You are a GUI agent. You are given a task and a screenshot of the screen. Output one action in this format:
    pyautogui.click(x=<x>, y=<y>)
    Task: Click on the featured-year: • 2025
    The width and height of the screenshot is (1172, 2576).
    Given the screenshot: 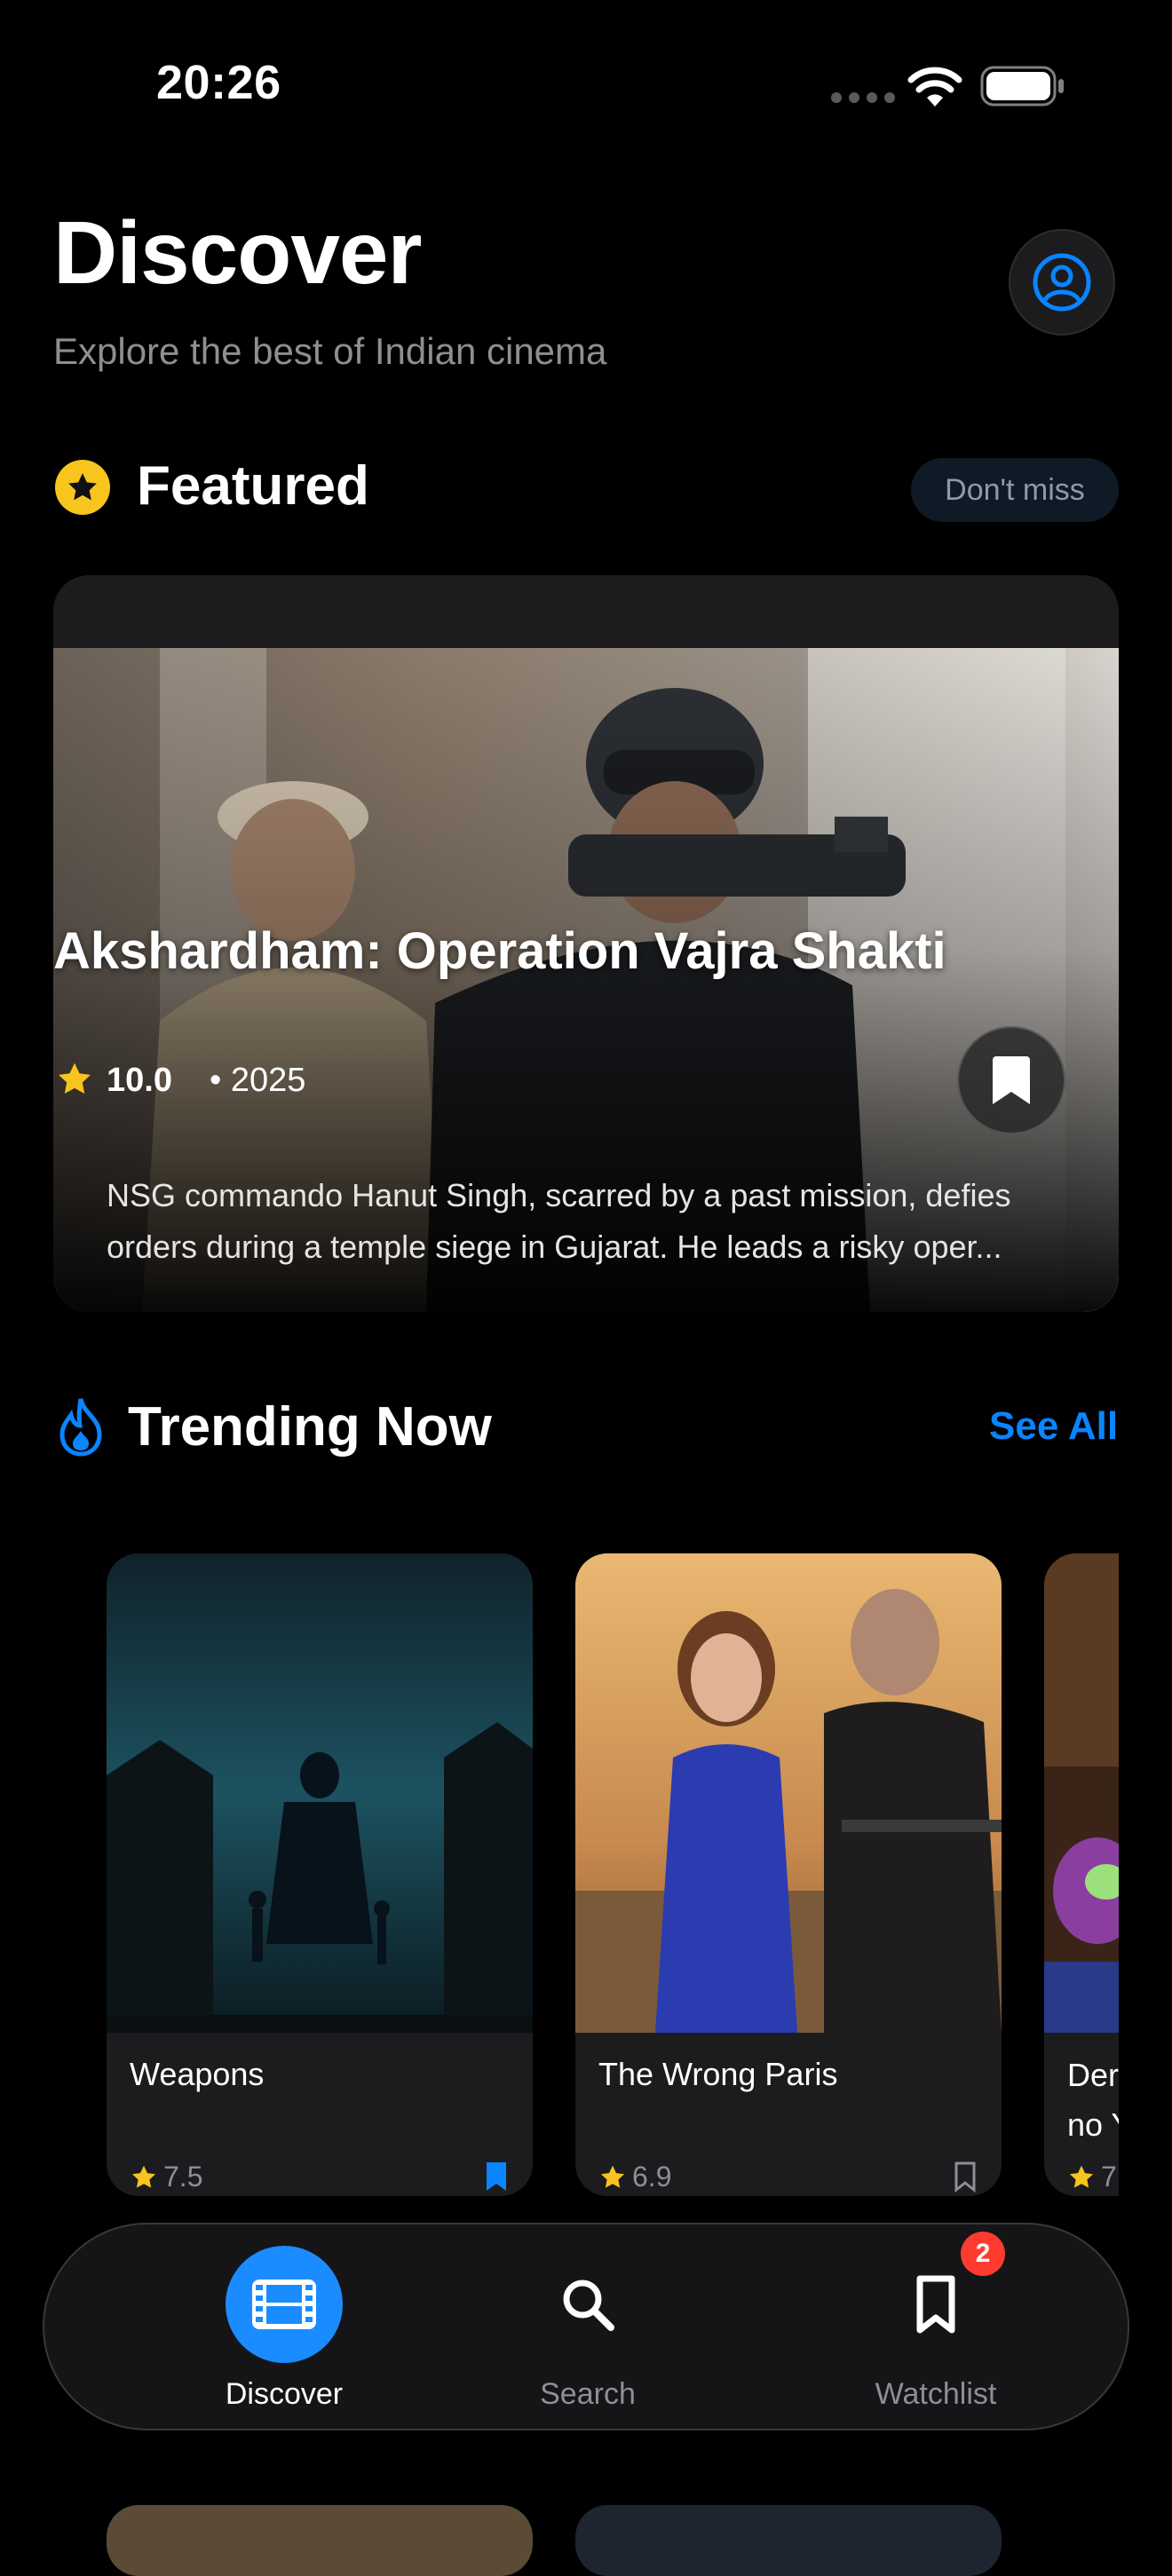 What is the action you would take?
    pyautogui.click(x=258, y=1080)
    